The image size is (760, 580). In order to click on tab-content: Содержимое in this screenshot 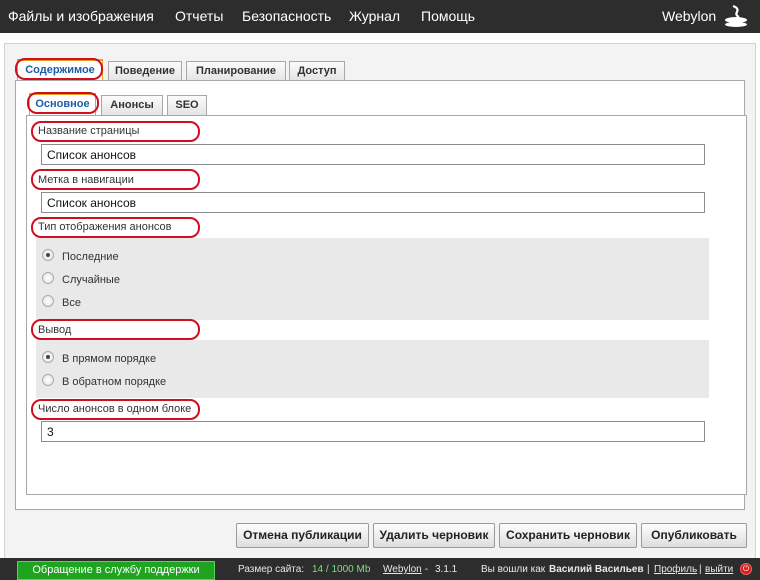, I will do `click(60, 70)`.